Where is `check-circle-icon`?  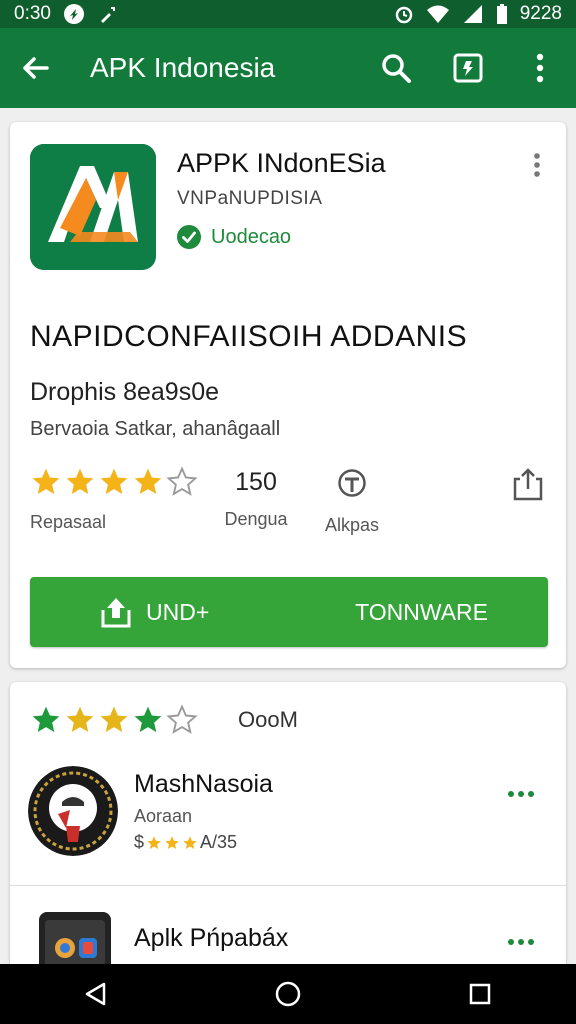
check-circle-icon is located at coordinates (189, 237).